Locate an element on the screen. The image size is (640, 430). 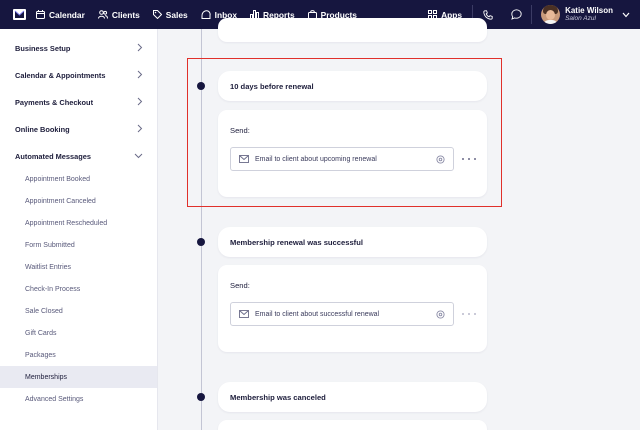
sidebar-subitem-advanced-settings: Advanced Settings is located at coordinates (78, 399).